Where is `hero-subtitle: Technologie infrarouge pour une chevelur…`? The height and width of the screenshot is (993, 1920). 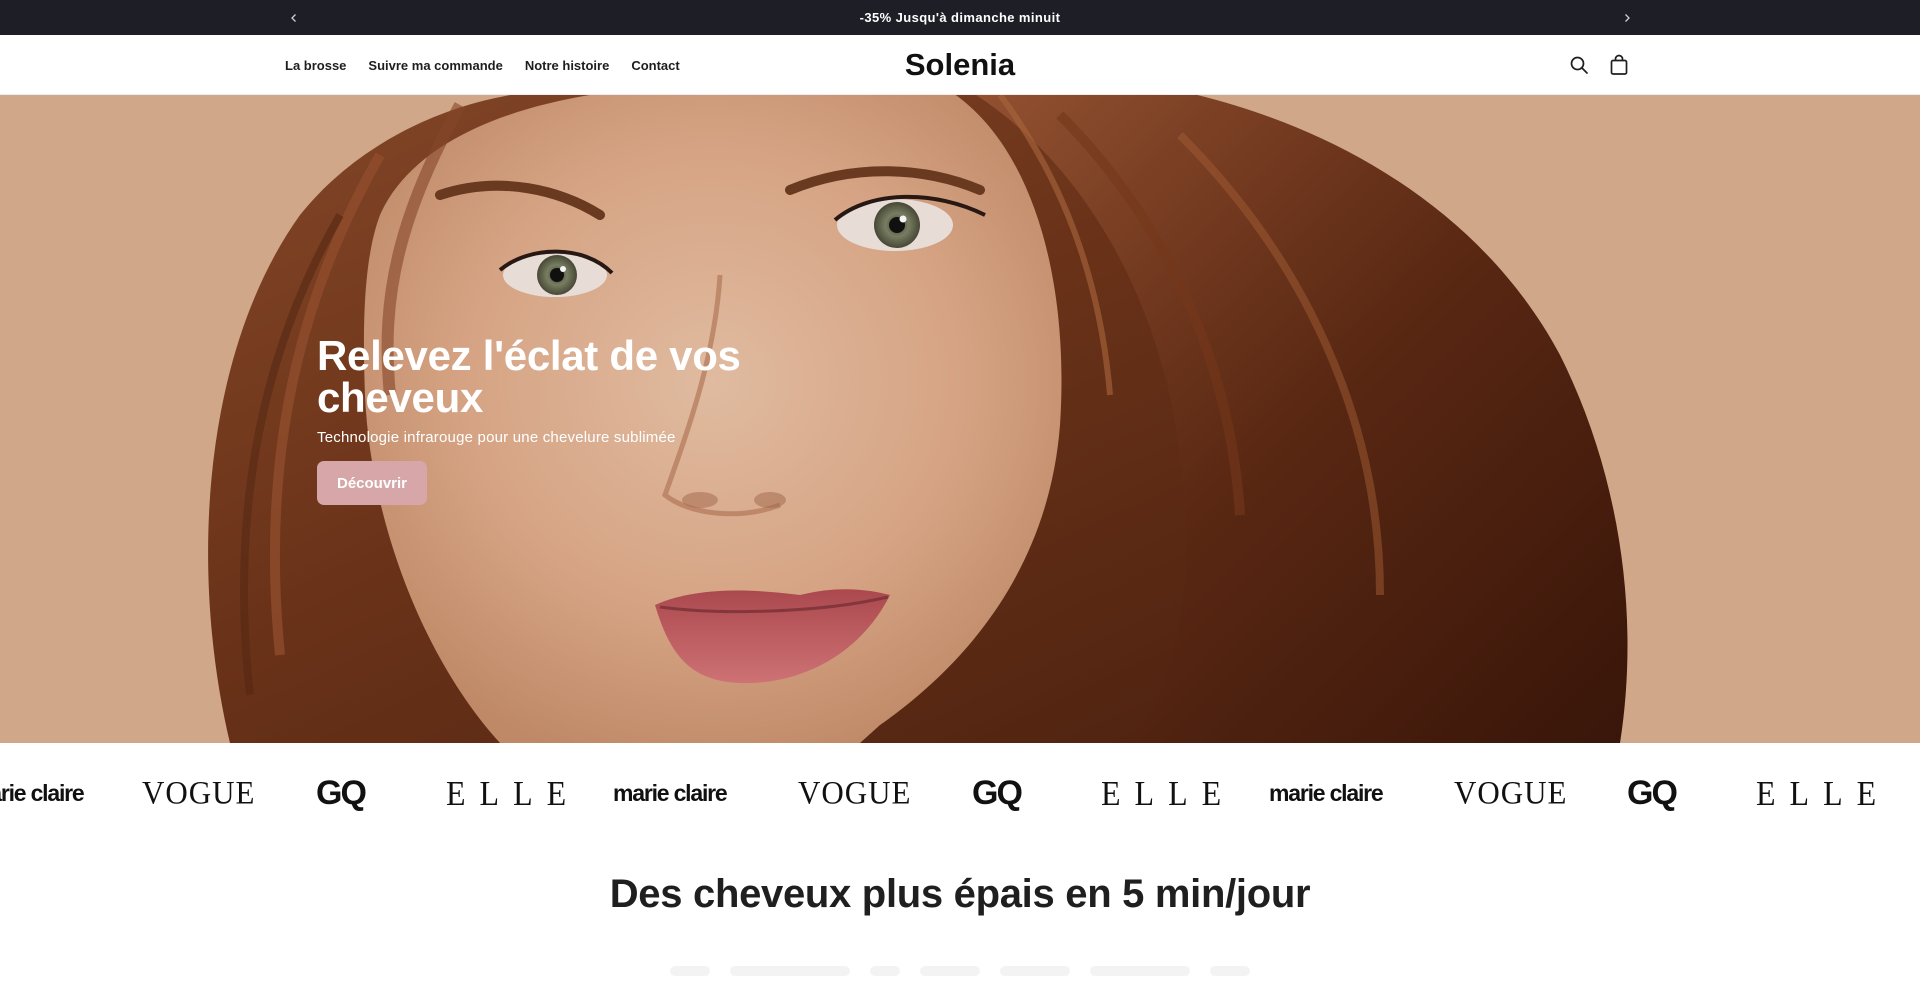 hero-subtitle: Technologie infrarouge pour une chevelur… is located at coordinates (496, 437).